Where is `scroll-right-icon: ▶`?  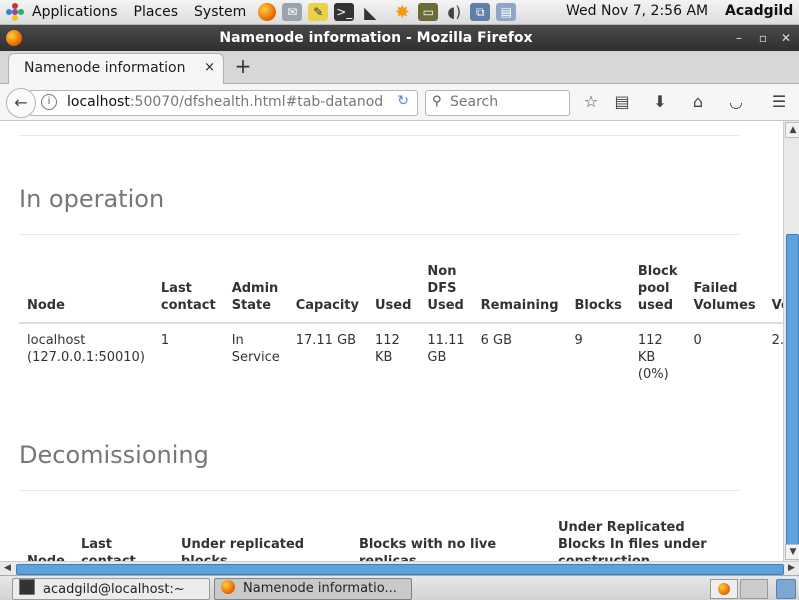 scroll-right-icon: ▶ is located at coordinates (791, 568).